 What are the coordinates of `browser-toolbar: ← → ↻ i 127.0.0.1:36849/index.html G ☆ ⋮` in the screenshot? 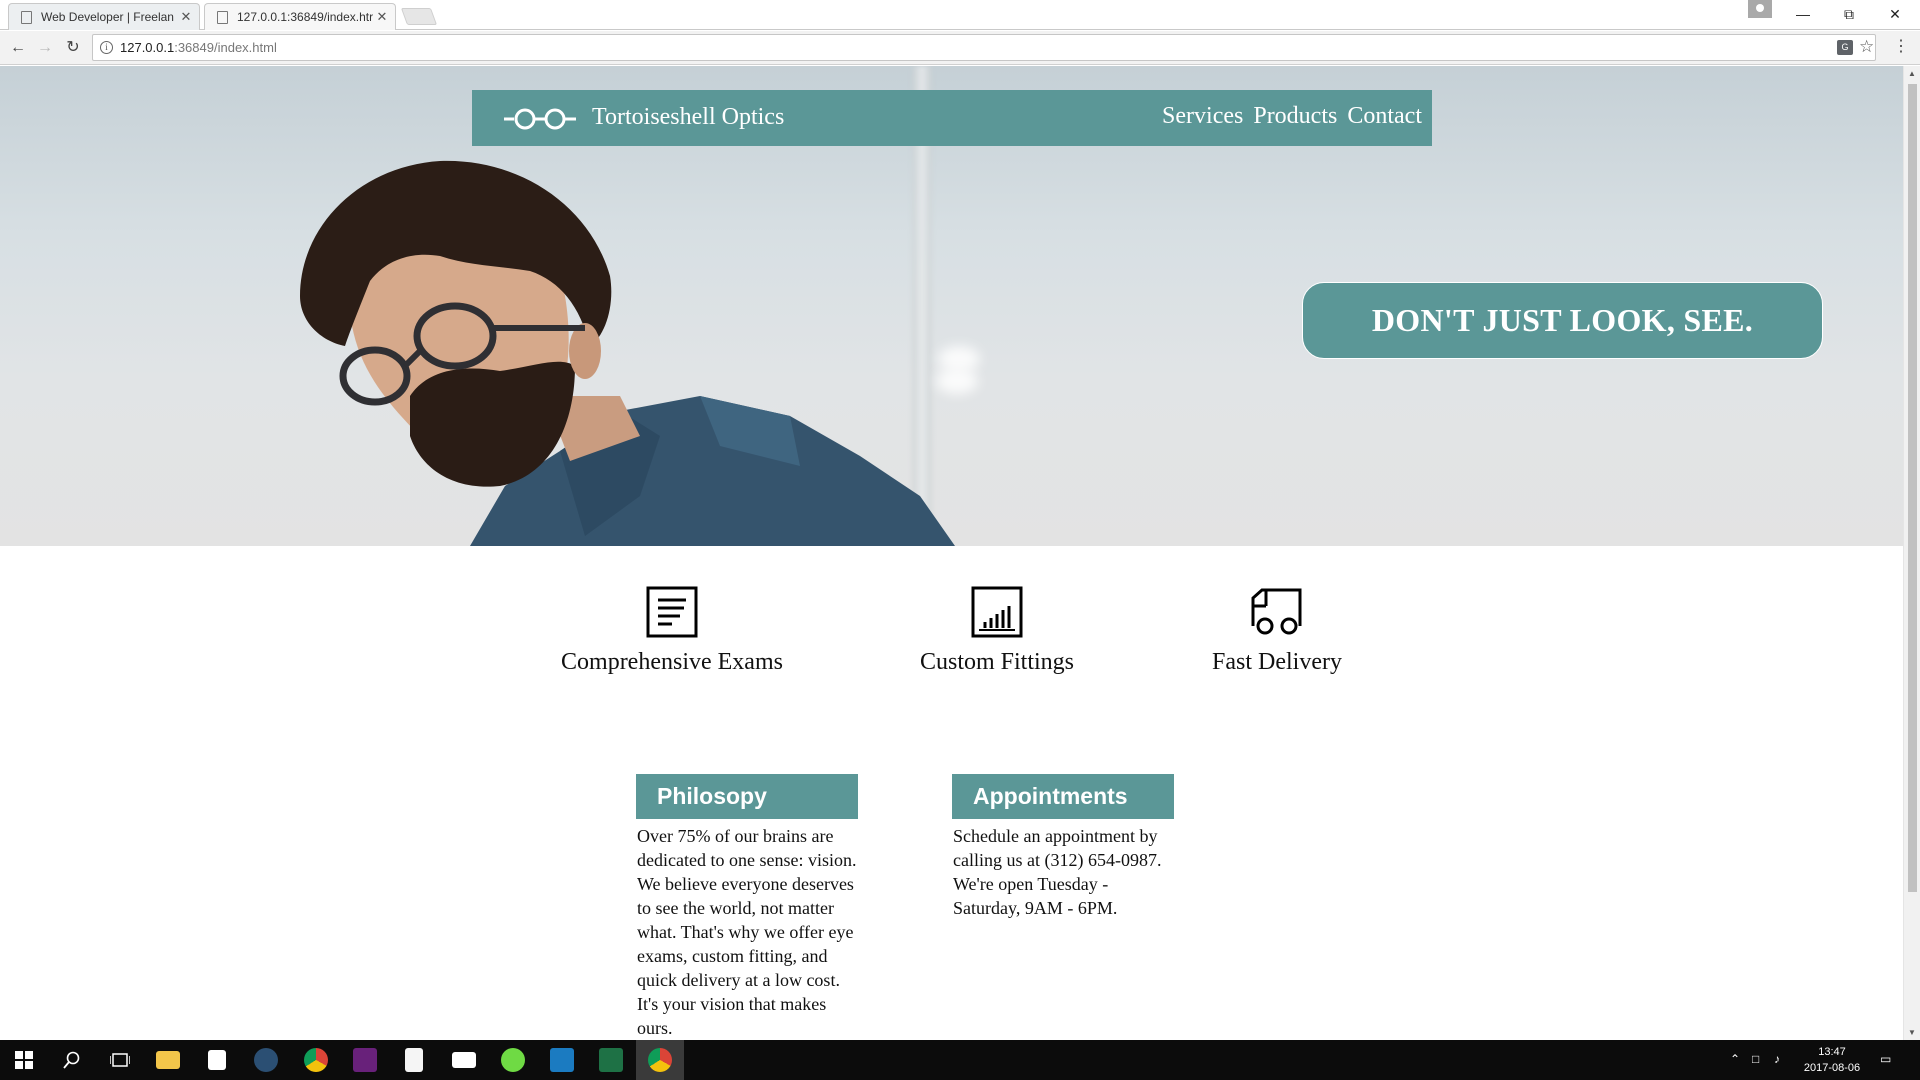 It's located at (960, 48).